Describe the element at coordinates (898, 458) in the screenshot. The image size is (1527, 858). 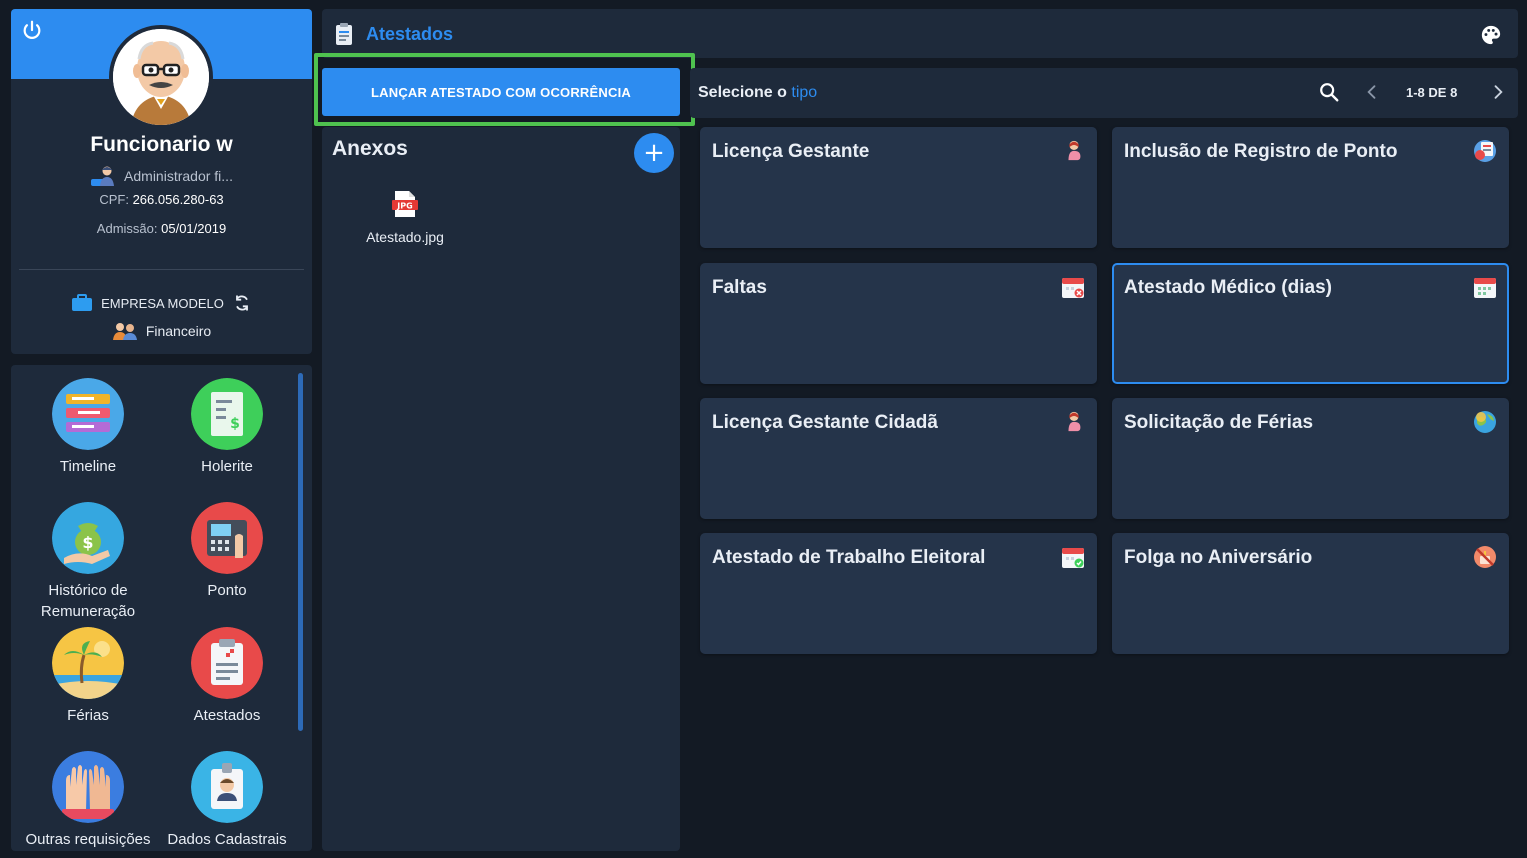
I see `type-card-licenca-gestante-cidada: Licença Gestante Cidadã` at that location.